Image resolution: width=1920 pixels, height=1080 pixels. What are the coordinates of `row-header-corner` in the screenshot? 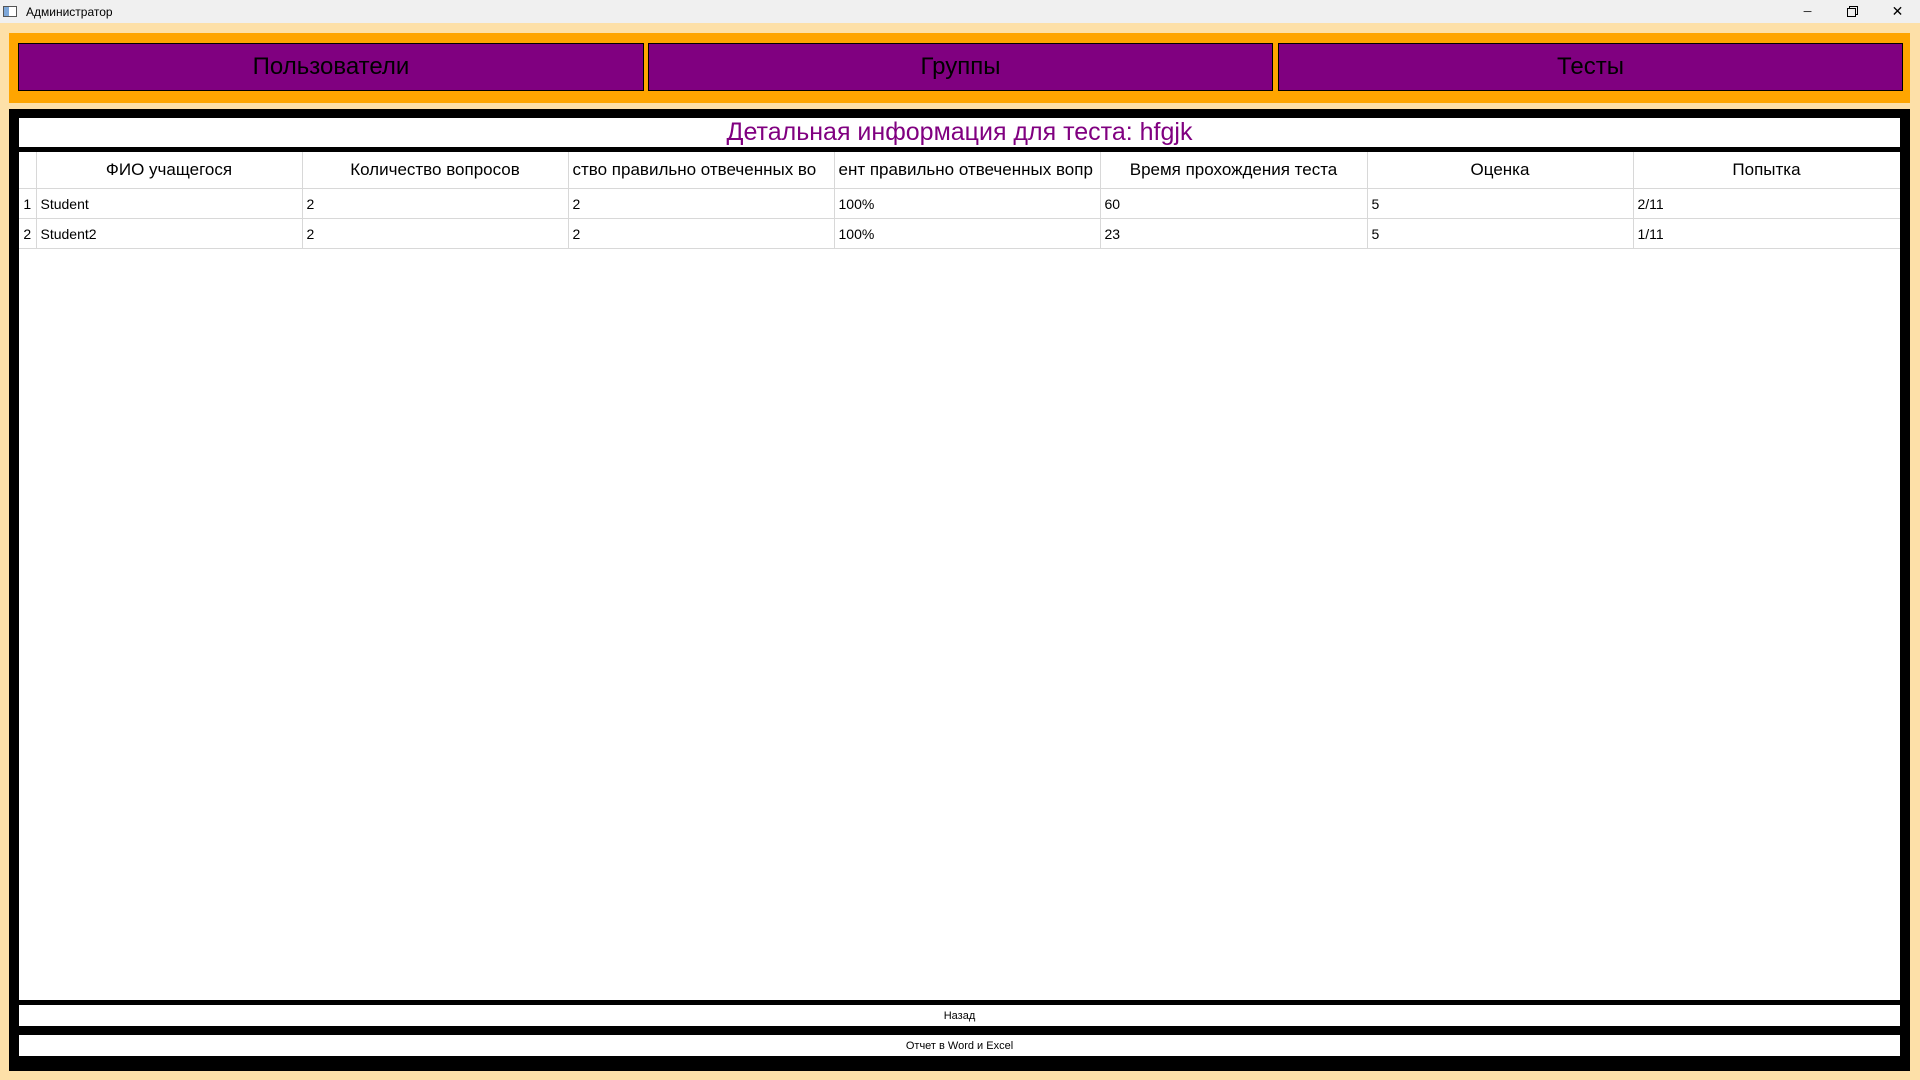 It's located at (28, 170).